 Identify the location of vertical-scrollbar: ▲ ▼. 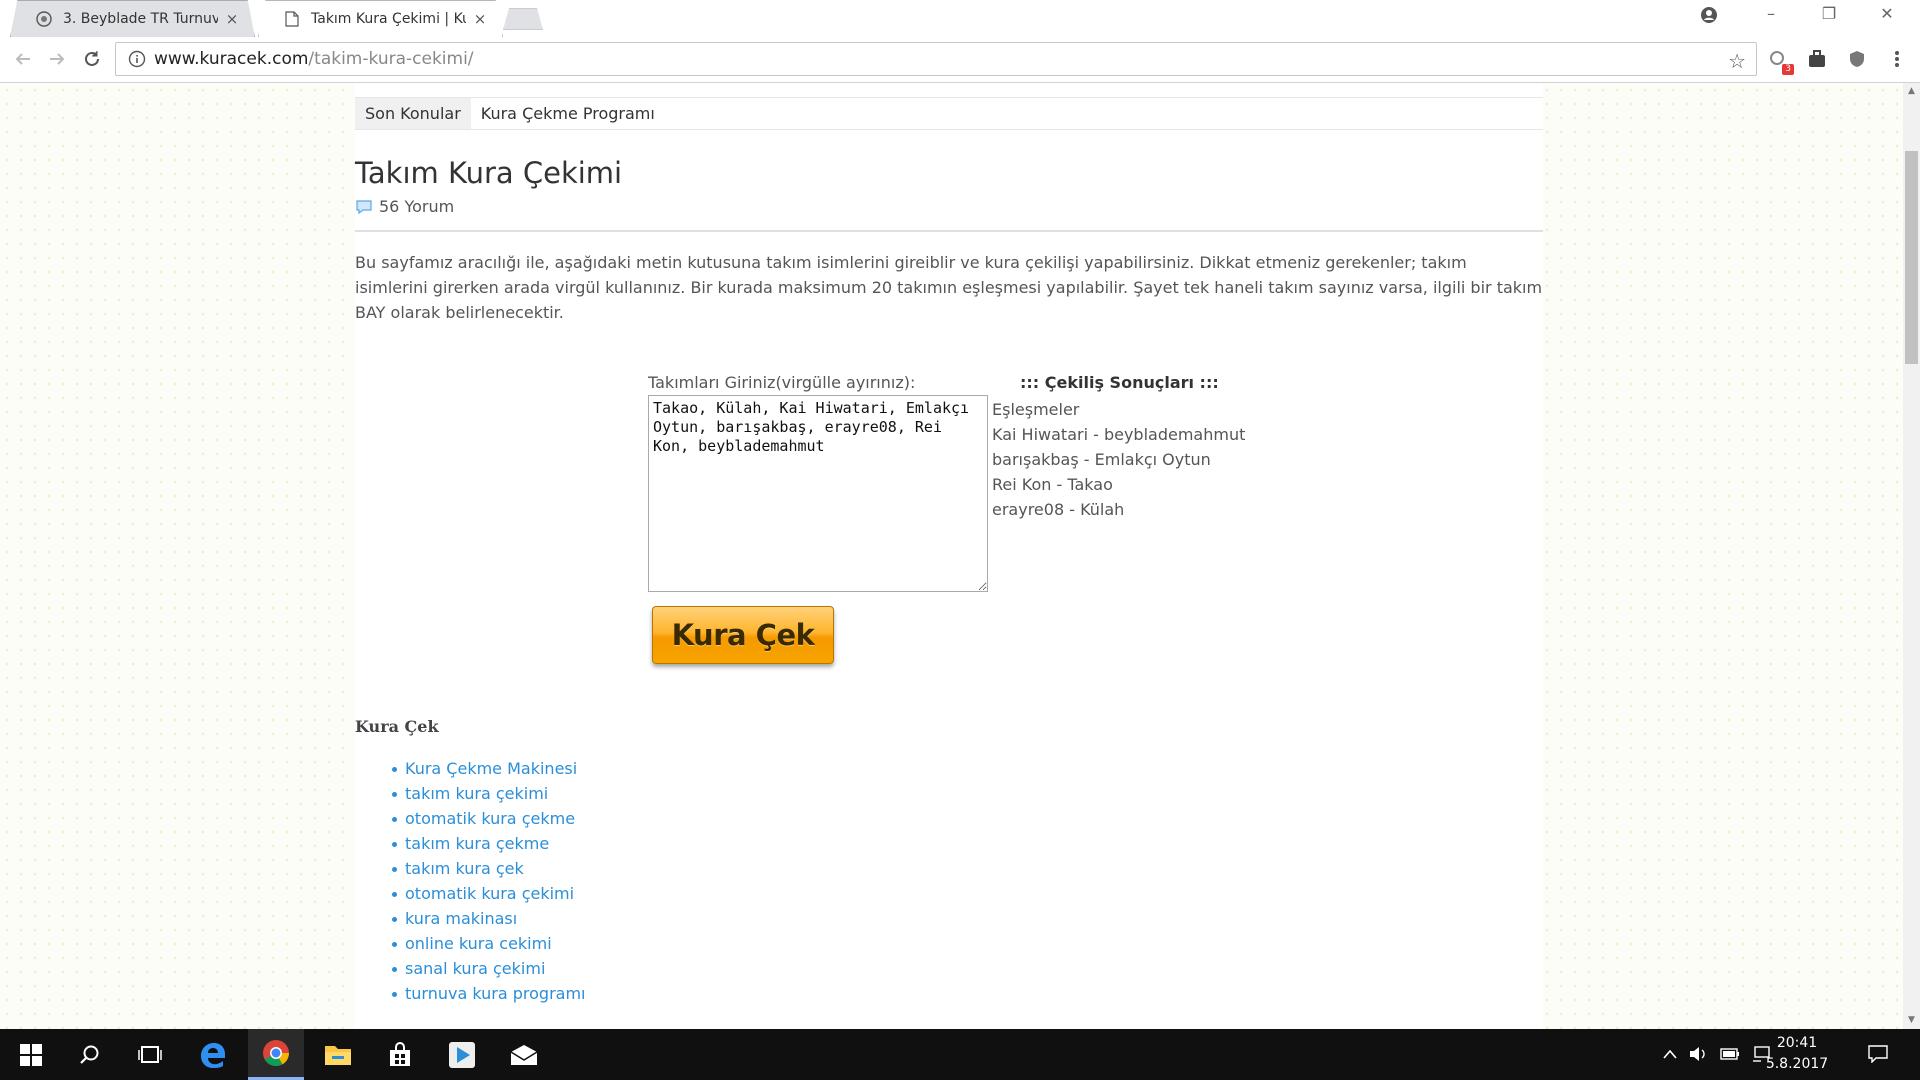
(1911, 556).